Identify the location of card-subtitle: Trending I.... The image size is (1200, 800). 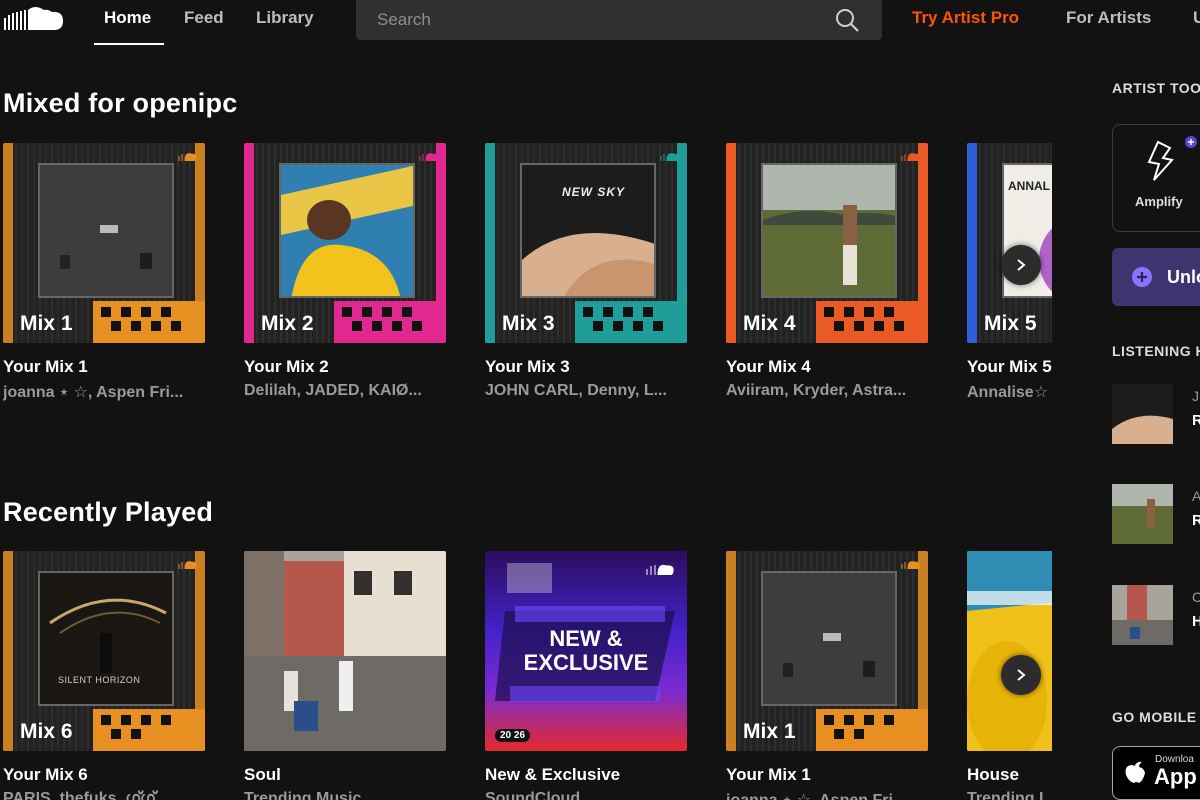
(1009, 795).